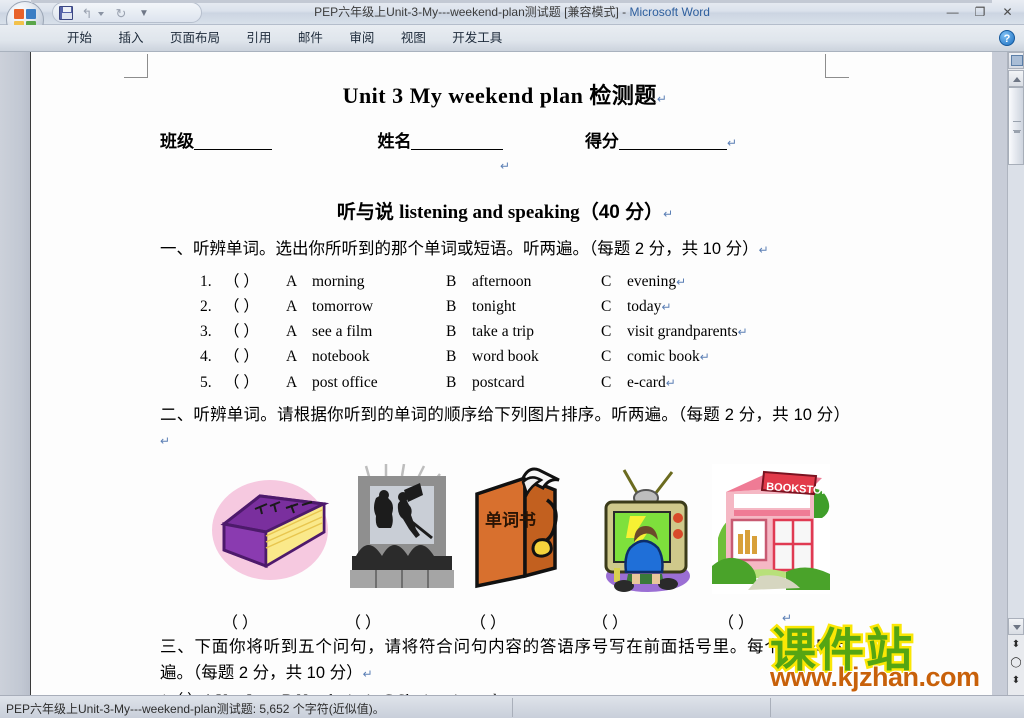 This screenshot has height=718, width=1024. What do you see at coordinates (130, 38) in the screenshot?
I see `tab-insert: 插入` at bounding box center [130, 38].